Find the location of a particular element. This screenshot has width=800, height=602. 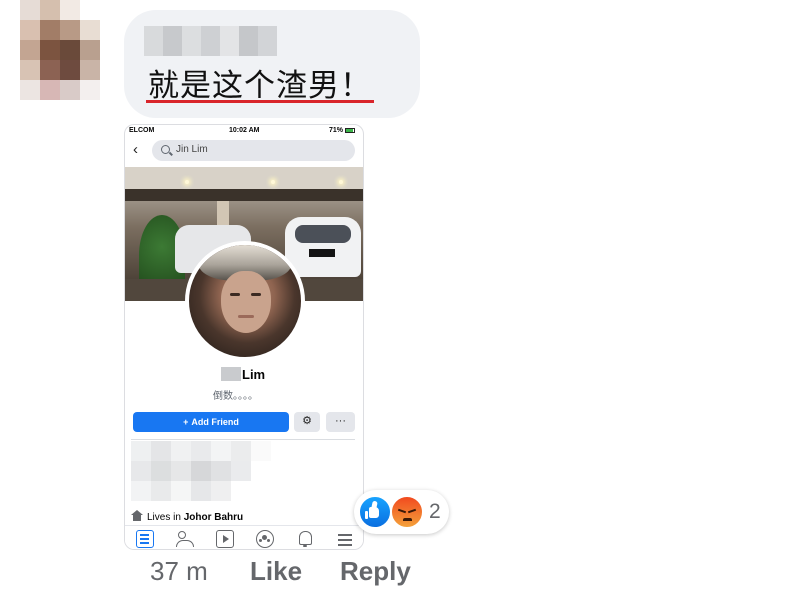

profile-name: Lim is located at coordinates (243, 374).